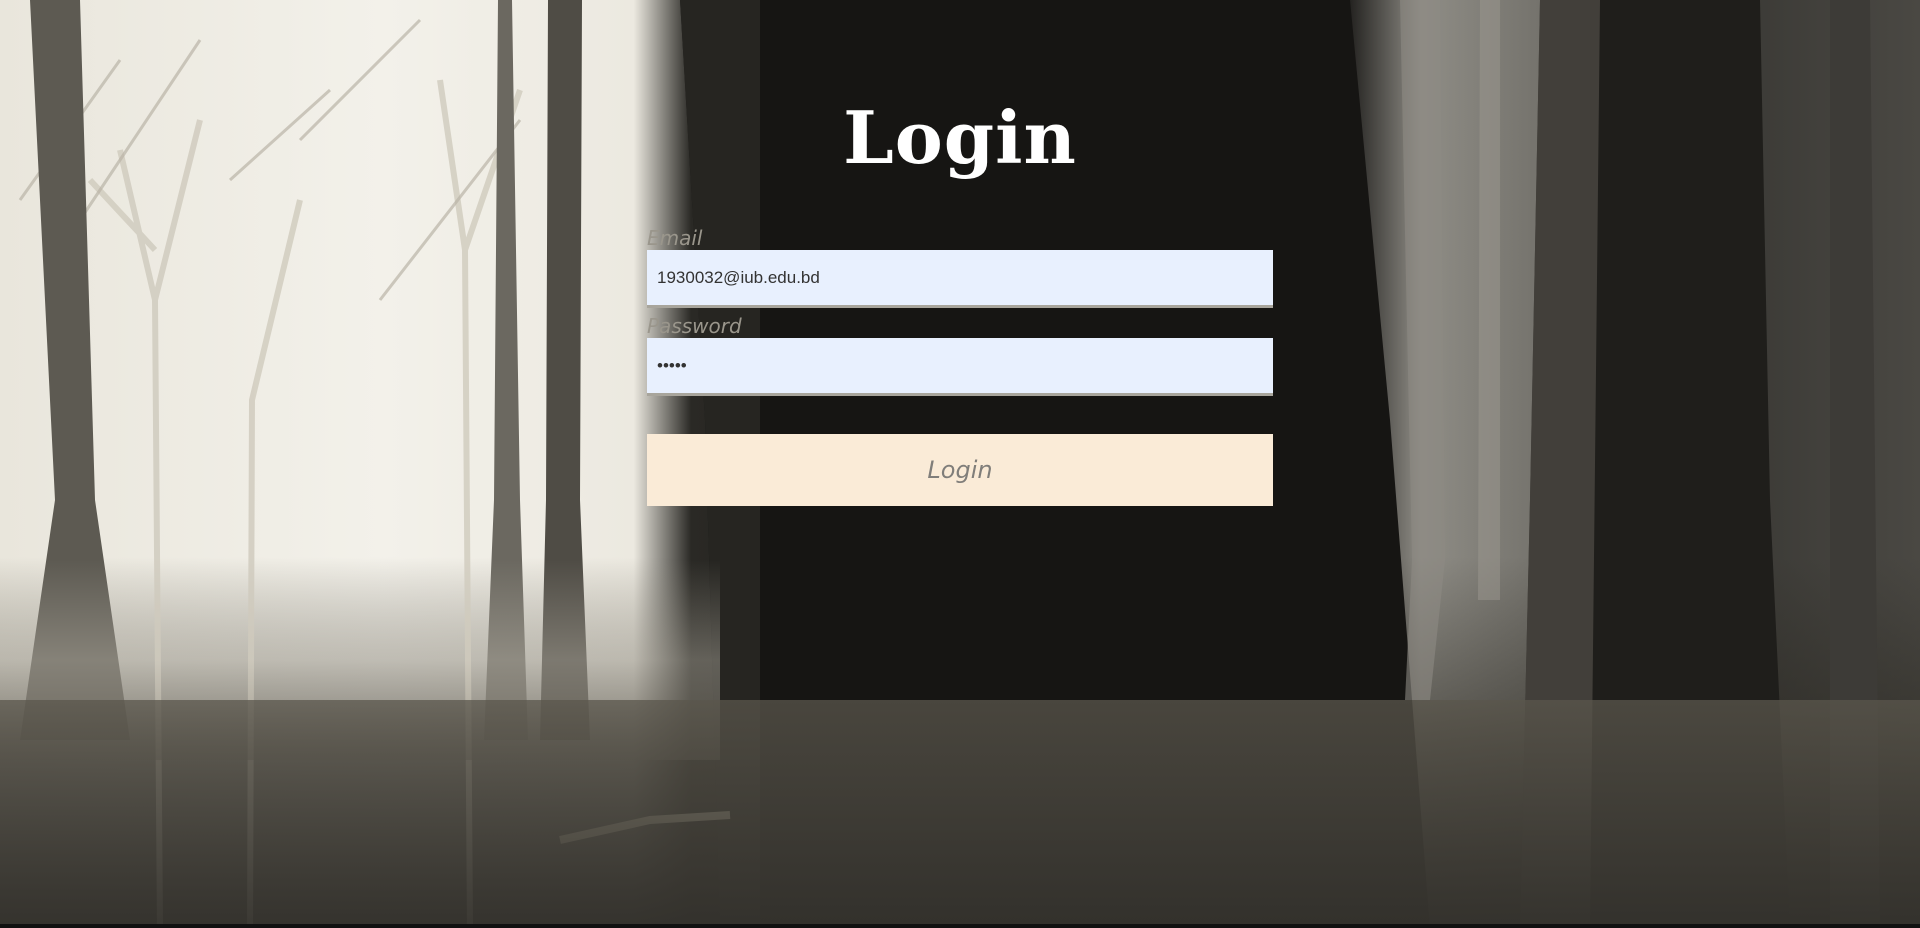 The image size is (1920, 928). I want to click on email-label: Email, so click(675, 238).